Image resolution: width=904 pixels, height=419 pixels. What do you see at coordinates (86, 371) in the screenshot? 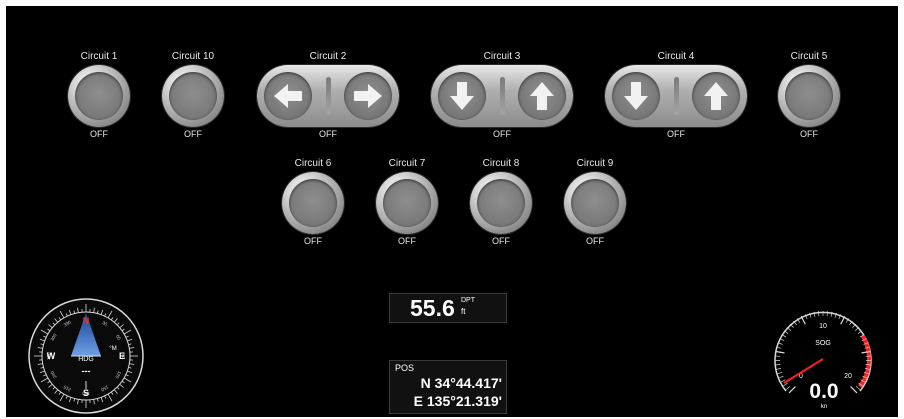
I see `compass-hdg-value: ---` at bounding box center [86, 371].